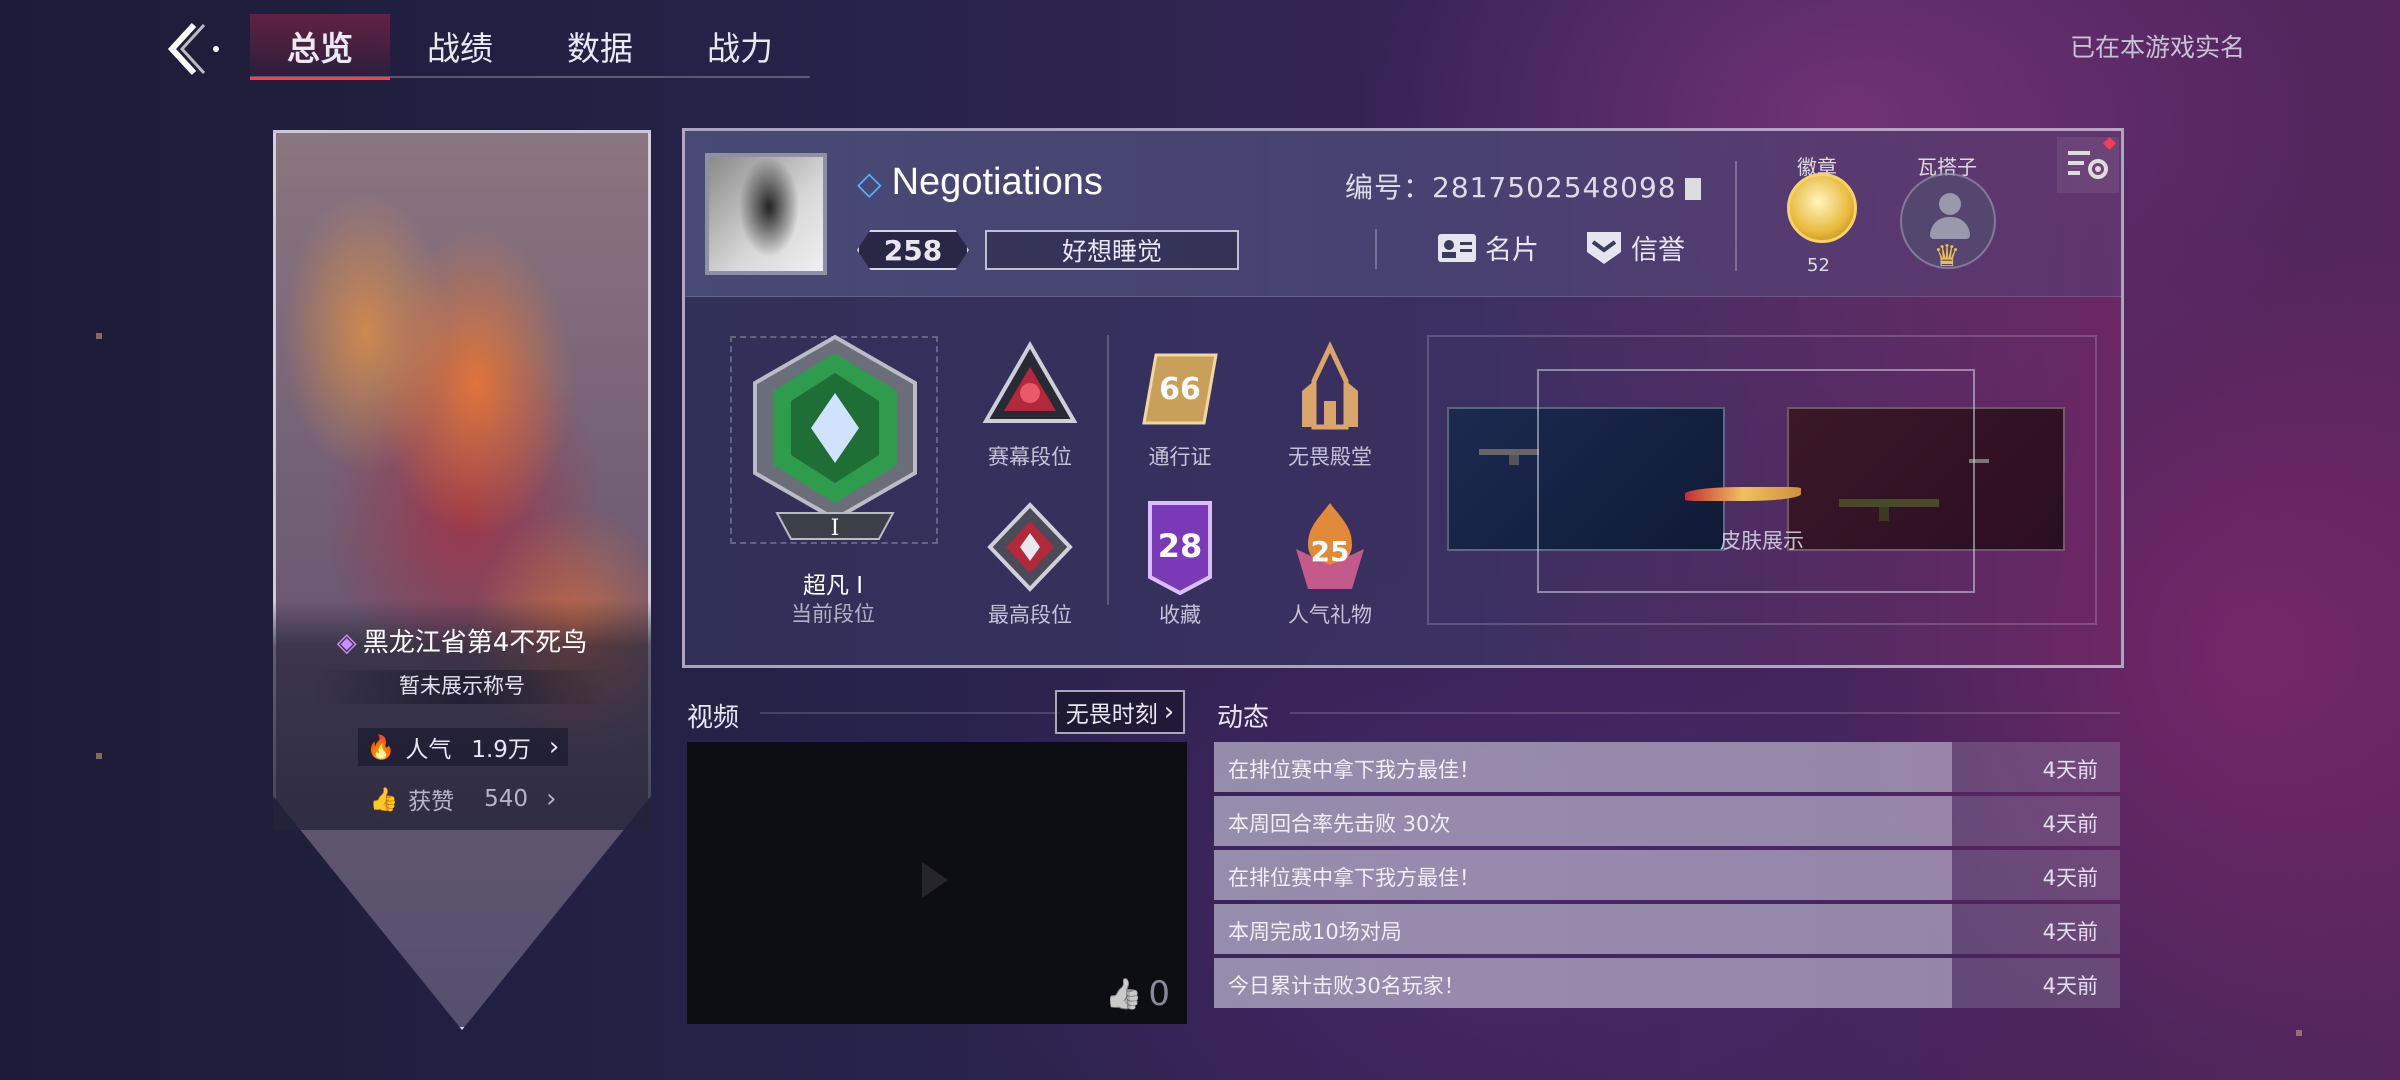  What do you see at coordinates (1030, 457) in the screenshot?
I see `act-rank-label: 赛幕段位` at bounding box center [1030, 457].